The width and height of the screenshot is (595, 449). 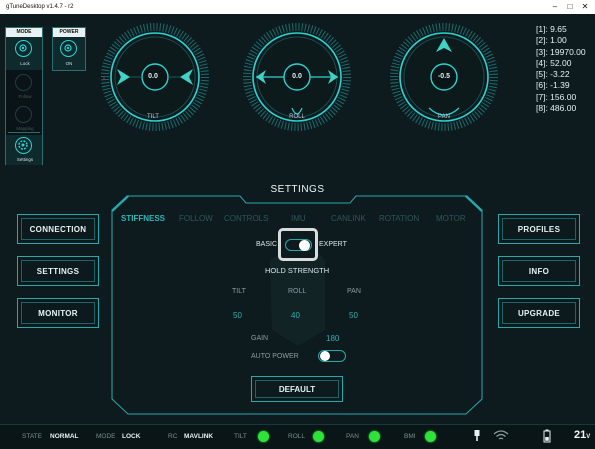 What do you see at coordinates (297, 270) in the screenshot?
I see `hold-strength-heading: HOLD STRENGTH` at bounding box center [297, 270].